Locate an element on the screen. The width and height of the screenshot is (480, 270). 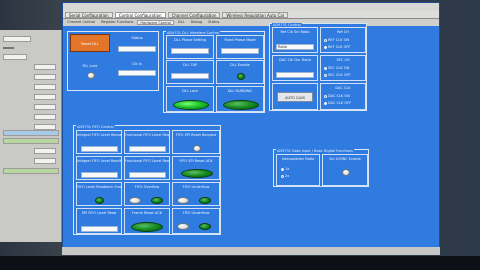
dac-clk-on-label: DAC CLK ON is located at coordinates (339, 96).